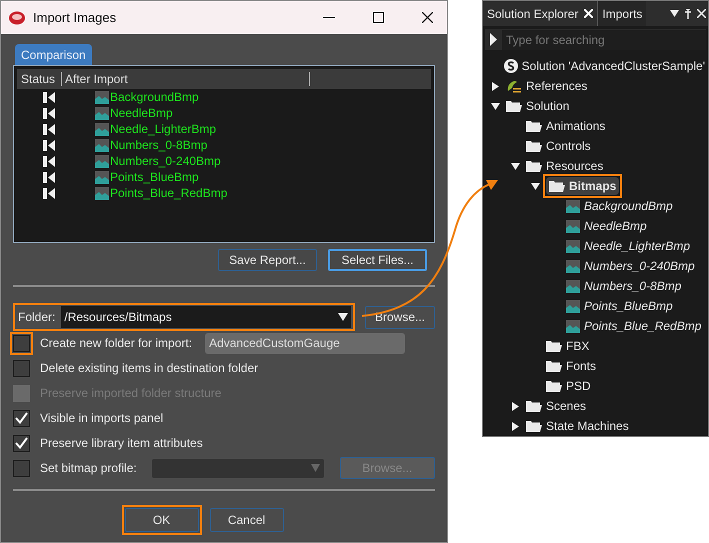 The image size is (709, 543). Describe the element at coordinates (88, 468) in the screenshot. I see `option-label: Set bitmap profile:` at that location.